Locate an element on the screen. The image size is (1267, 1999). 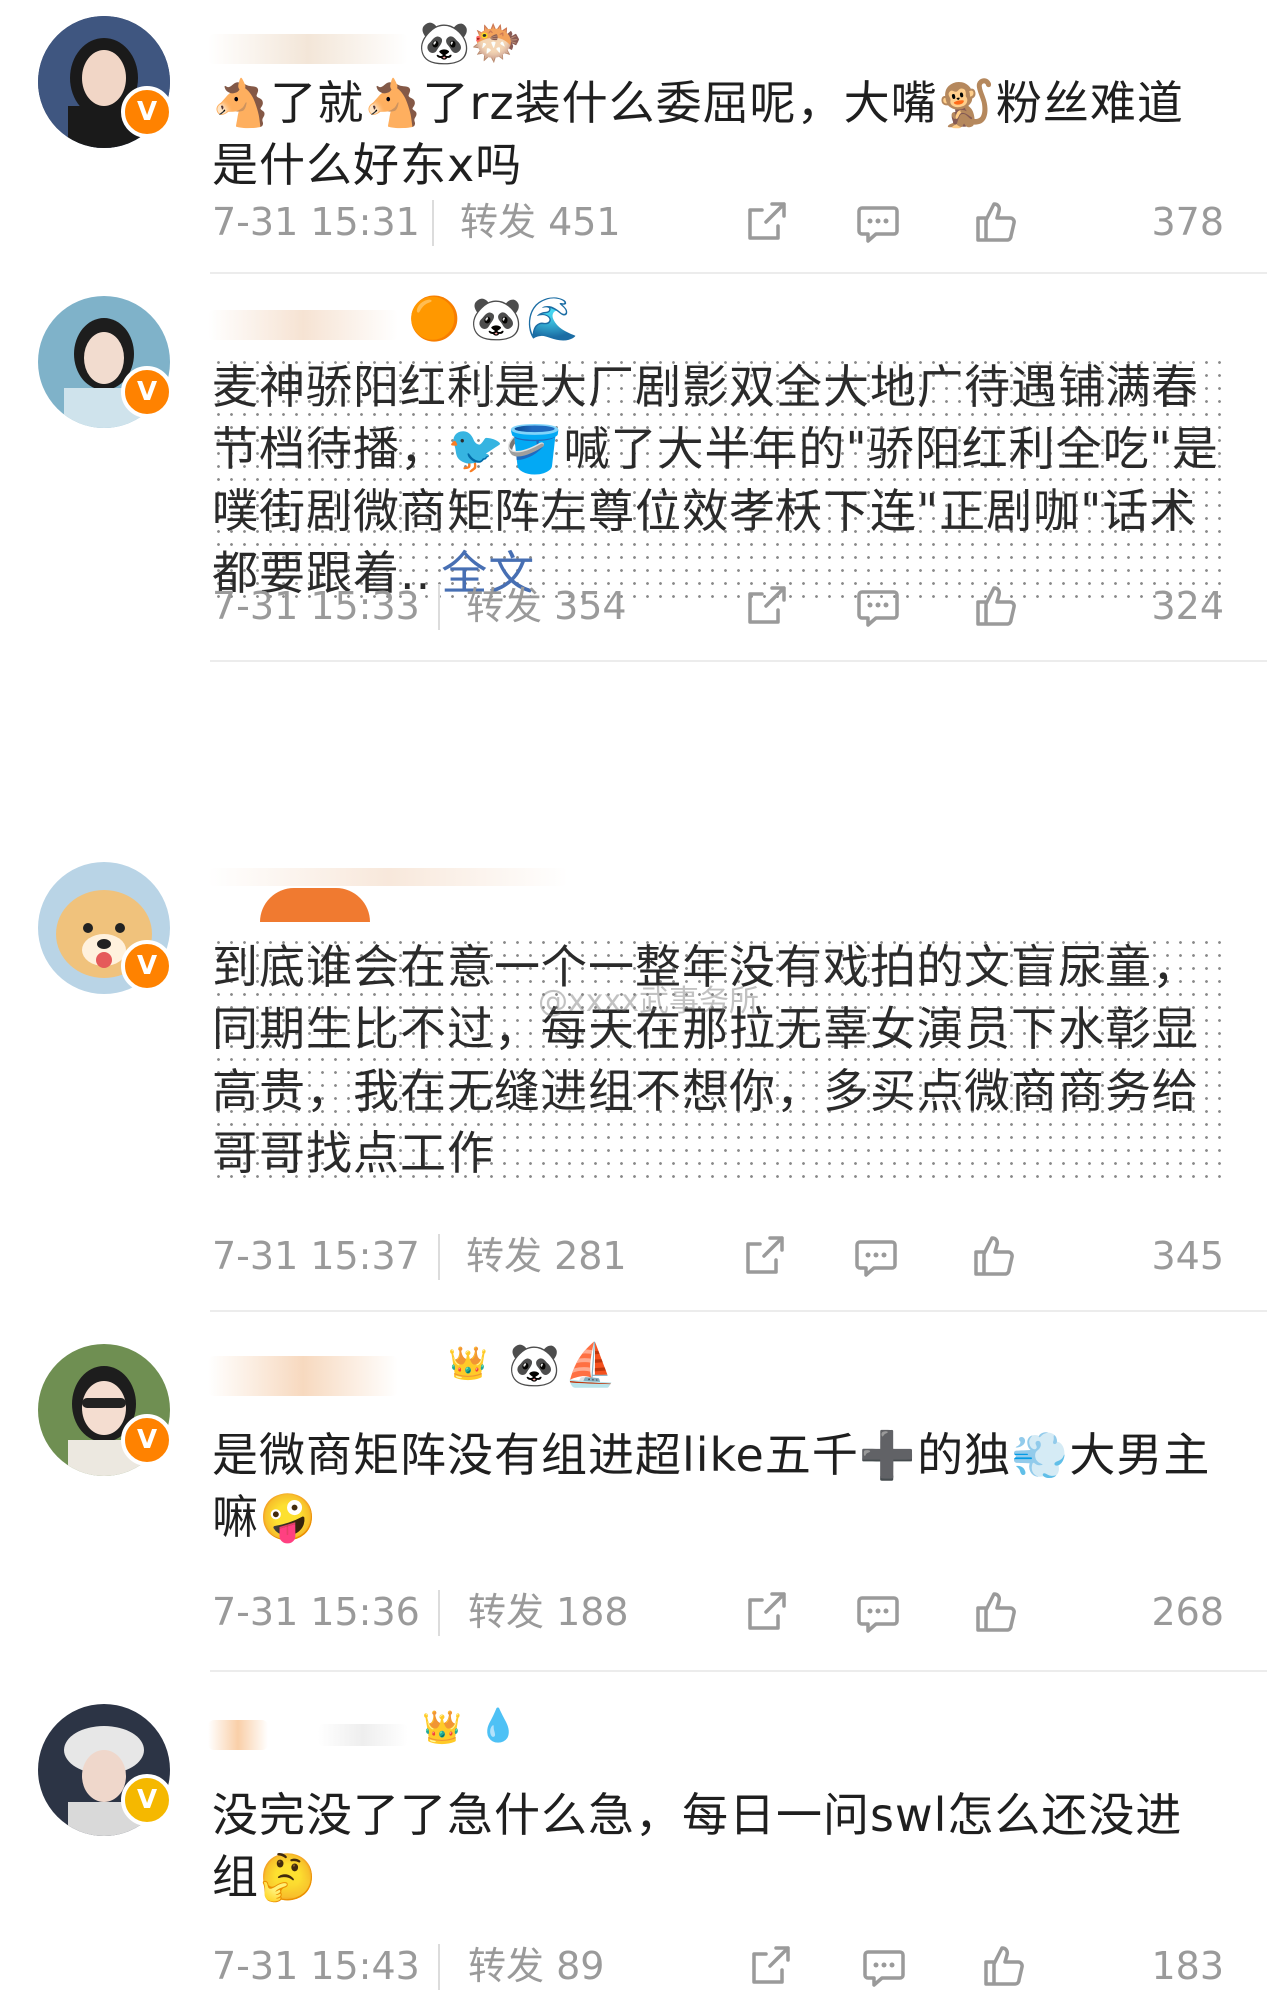
timestamp: 7-31 15:36 is located at coordinates (316, 1612).